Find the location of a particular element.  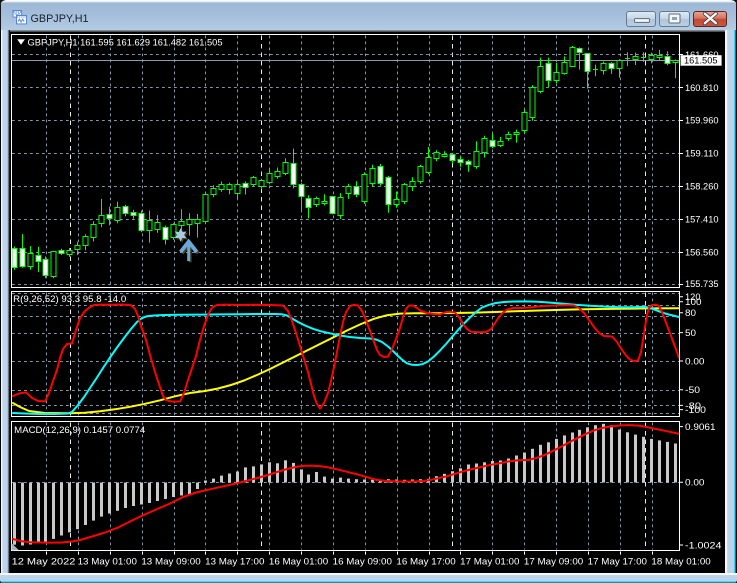

svg-text: 80 is located at coordinates (690, 313).